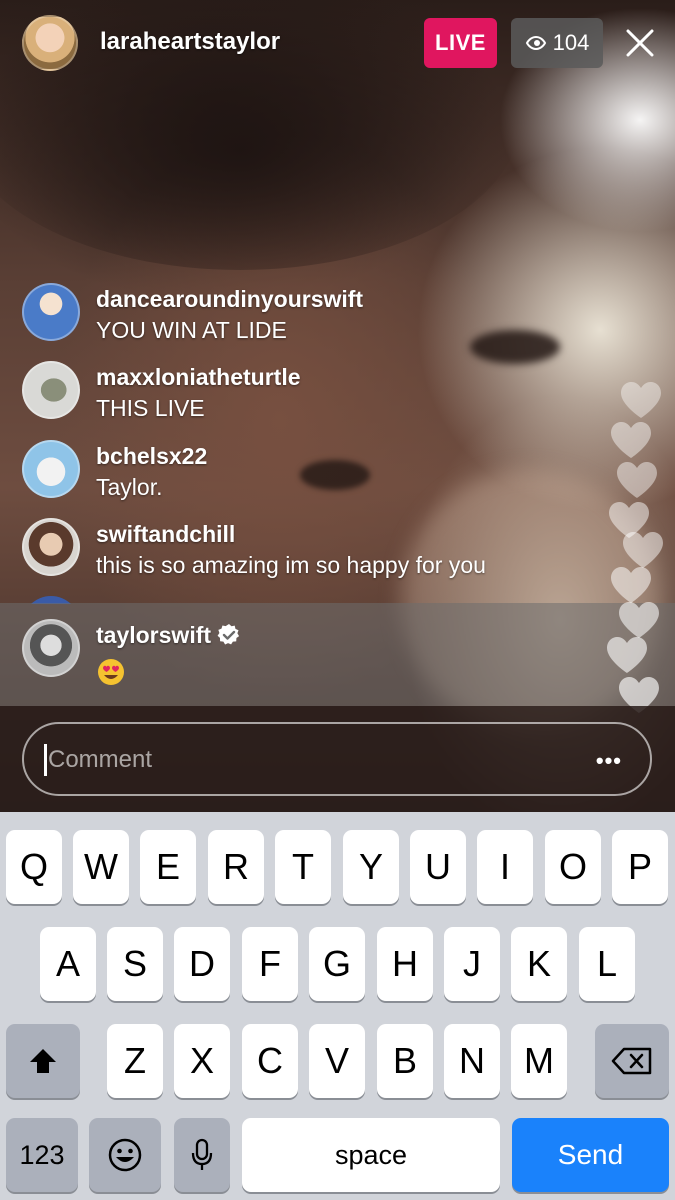  I want to click on key-f: F, so click(270, 964).